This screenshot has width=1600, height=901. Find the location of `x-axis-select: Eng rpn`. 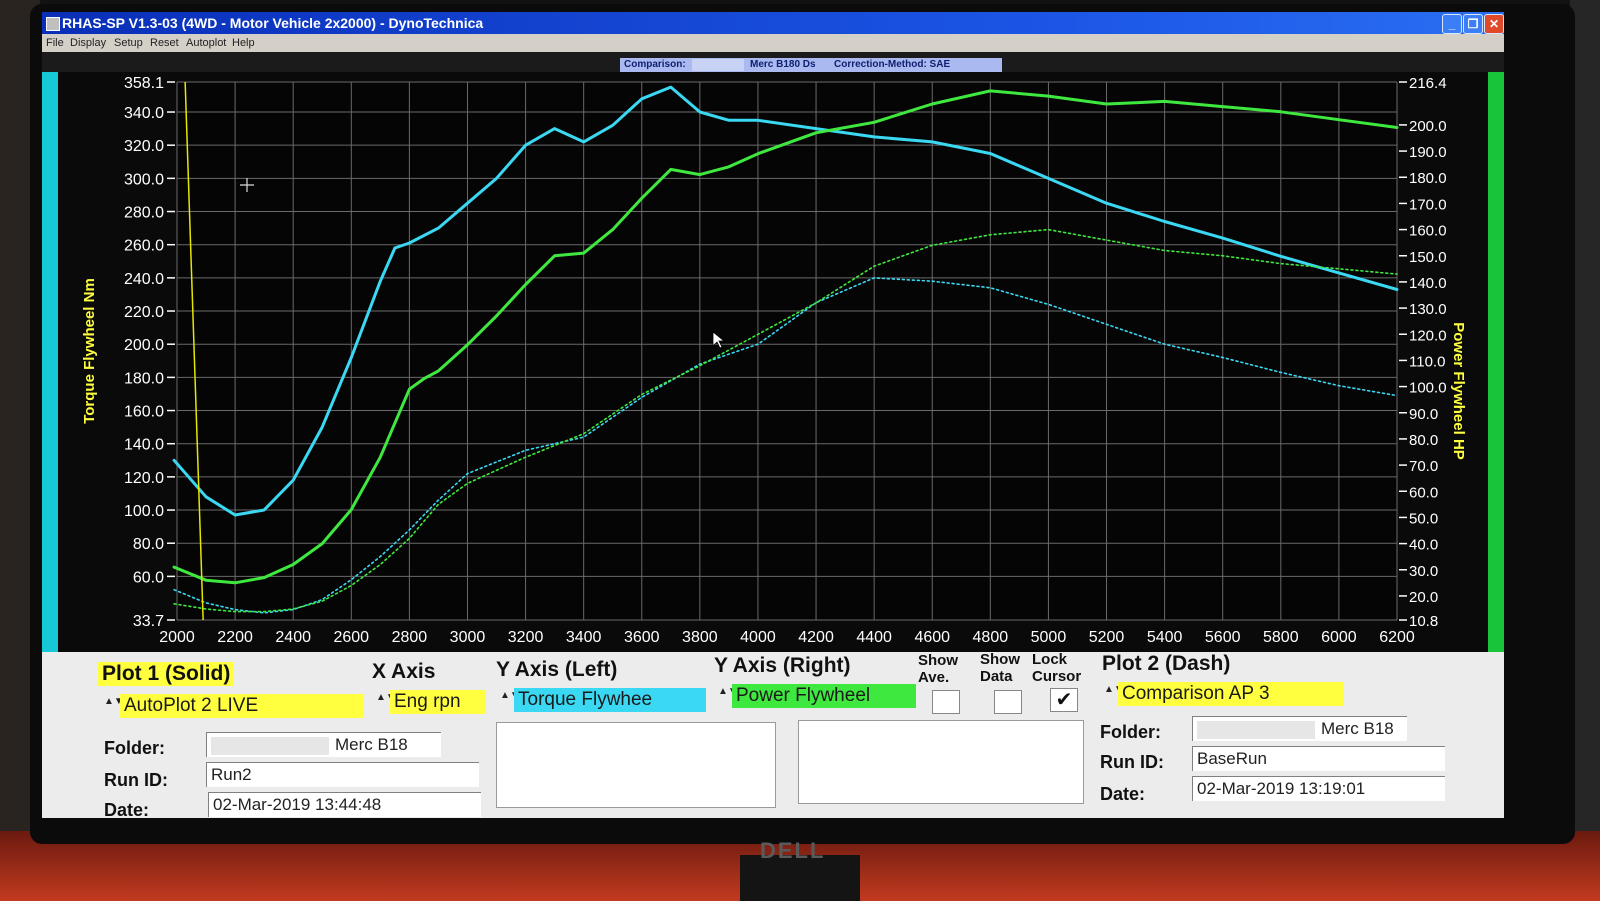

x-axis-select: Eng rpn is located at coordinates (438, 702).